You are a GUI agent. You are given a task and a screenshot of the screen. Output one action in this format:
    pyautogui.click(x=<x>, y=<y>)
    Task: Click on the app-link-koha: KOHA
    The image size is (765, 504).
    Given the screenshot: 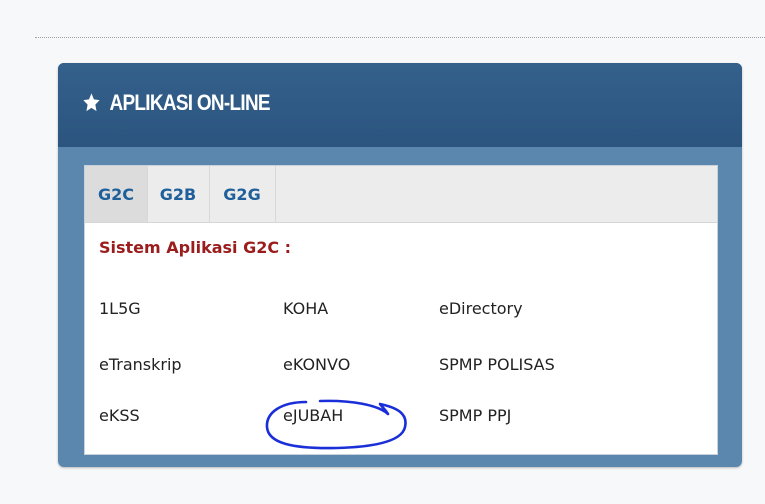 What is the action you would take?
    pyautogui.click(x=305, y=308)
    